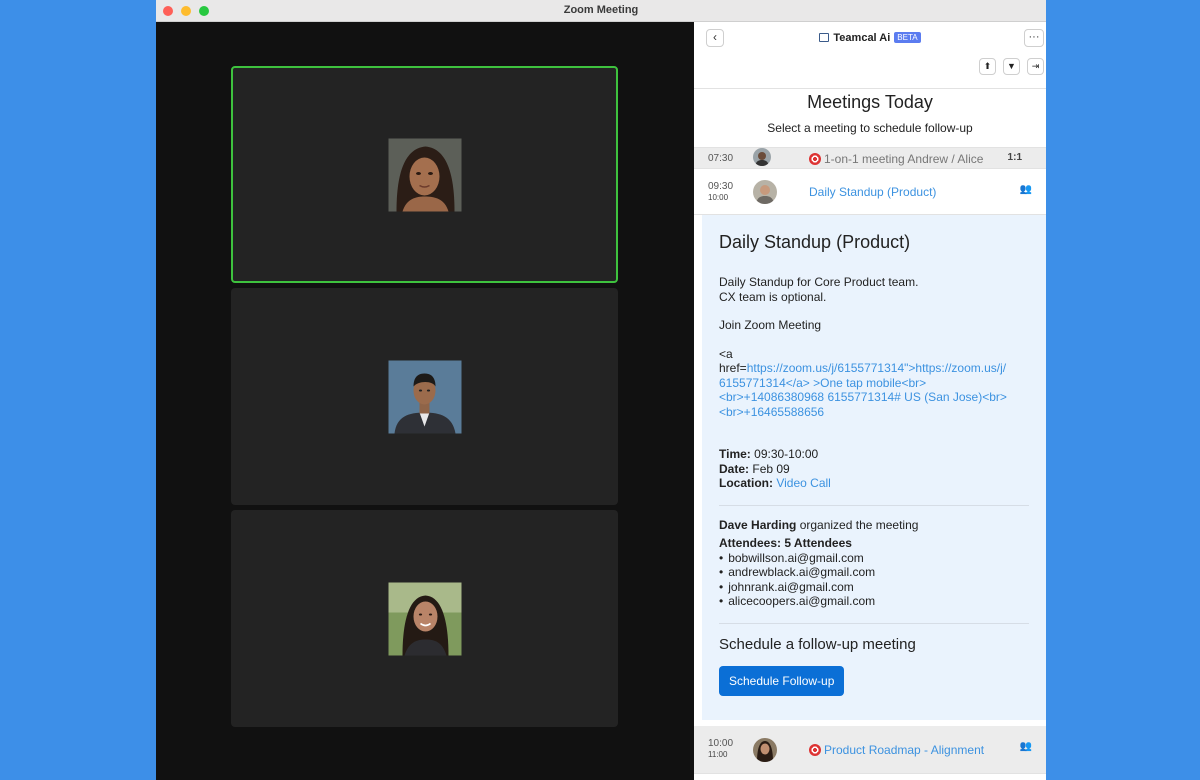 Image resolution: width=1200 pixels, height=780 pixels. I want to click on location-link: Video Call, so click(803, 483).